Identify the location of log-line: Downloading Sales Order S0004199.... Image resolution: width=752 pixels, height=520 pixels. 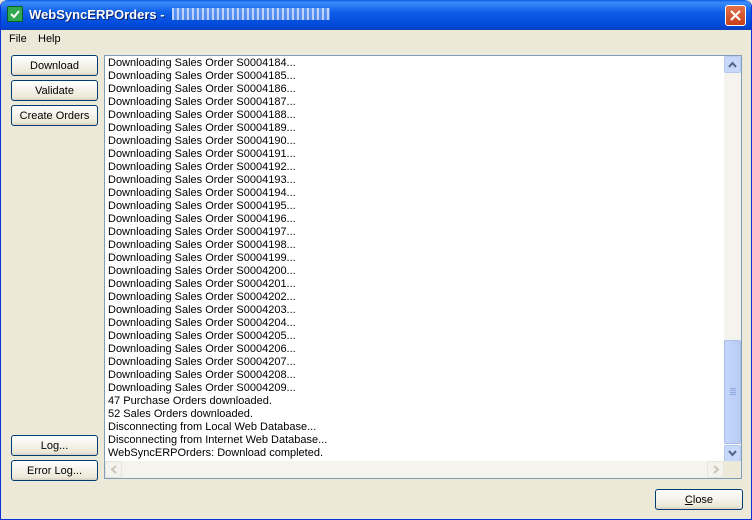
(202, 258).